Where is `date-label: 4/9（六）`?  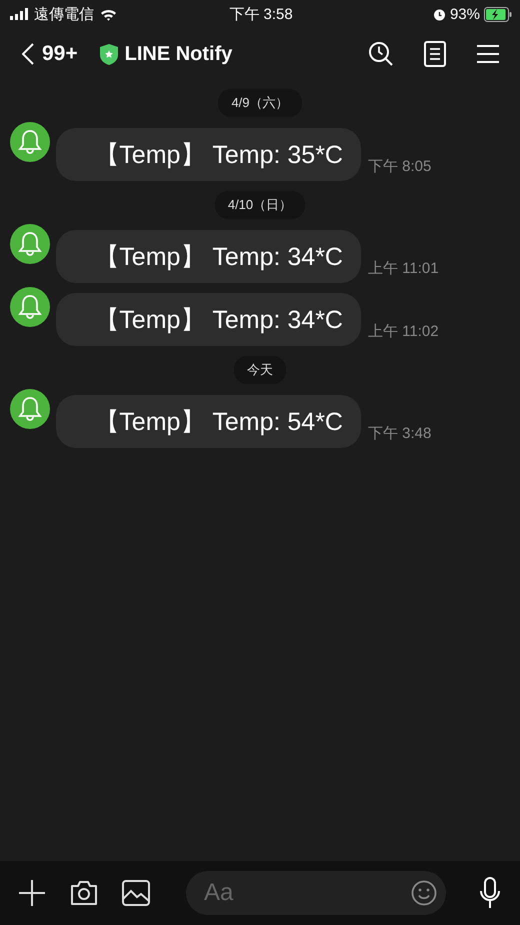
date-label: 4/9（六） is located at coordinates (260, 103).